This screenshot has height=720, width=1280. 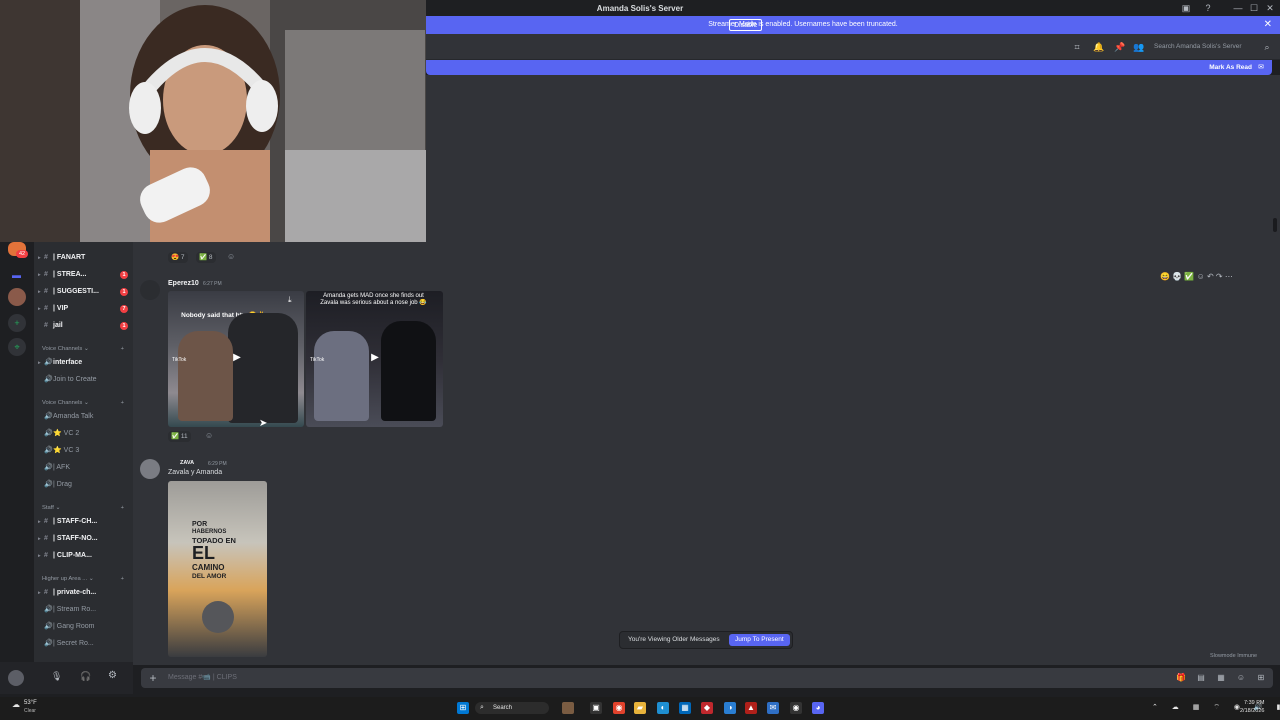 I want to click on new-messages-bar: Mark As Read ✉, so click(x=849, y=67).